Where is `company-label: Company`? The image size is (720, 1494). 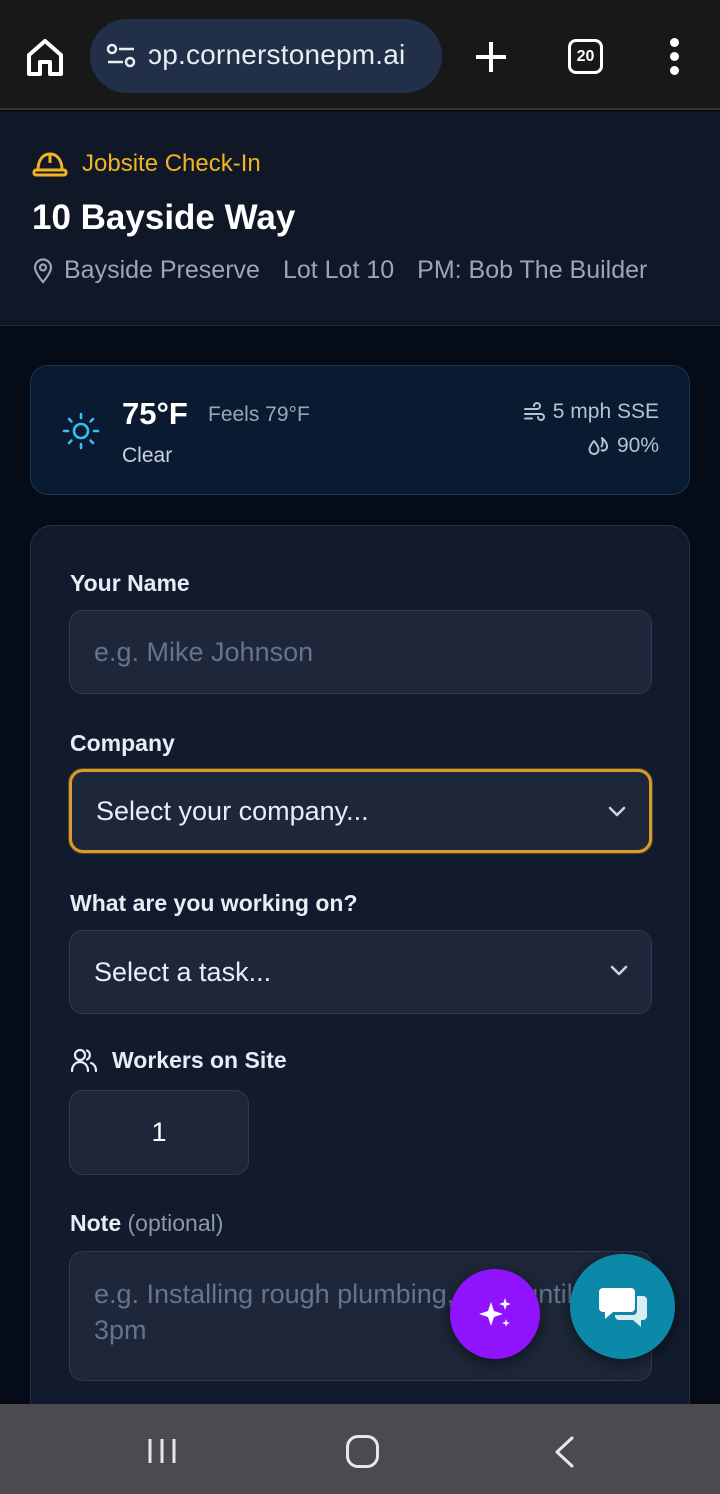 company-label: Company is located at coordinates (122, 743).